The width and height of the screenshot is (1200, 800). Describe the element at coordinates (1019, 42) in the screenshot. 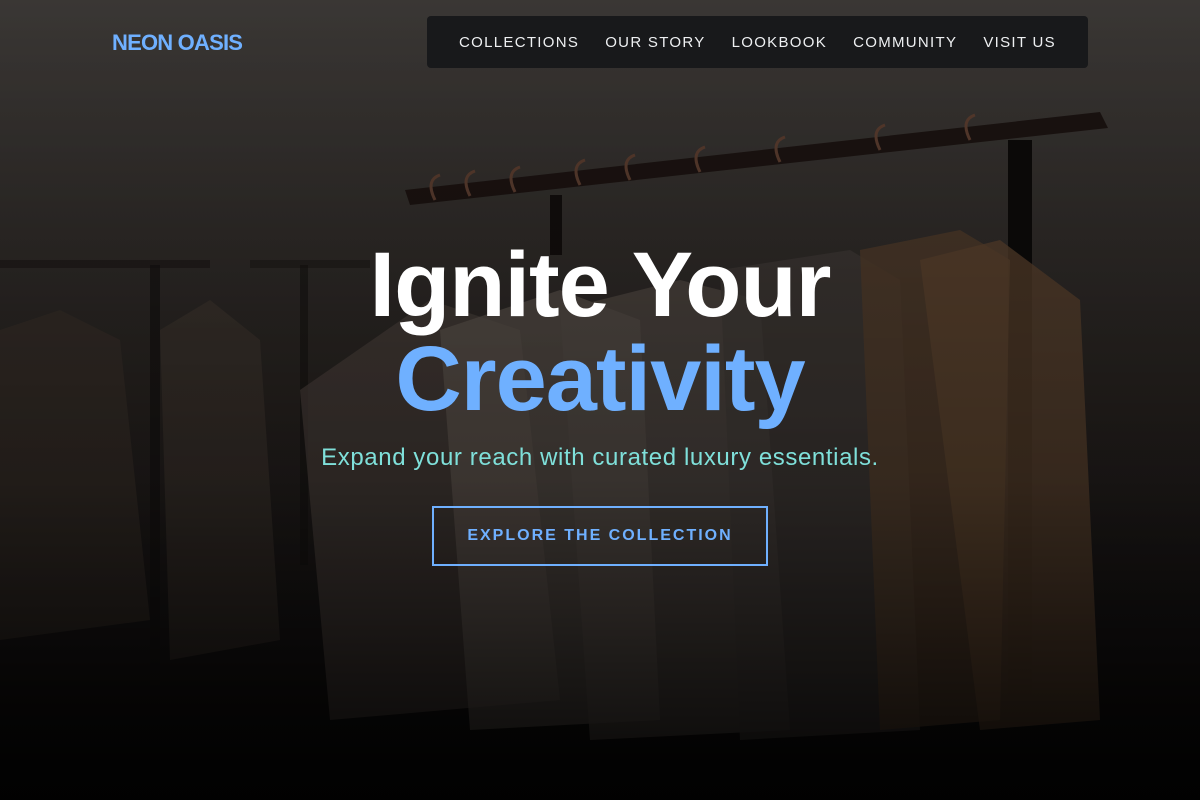

I see `nav-link-visit-us: VISIT US` at that location.